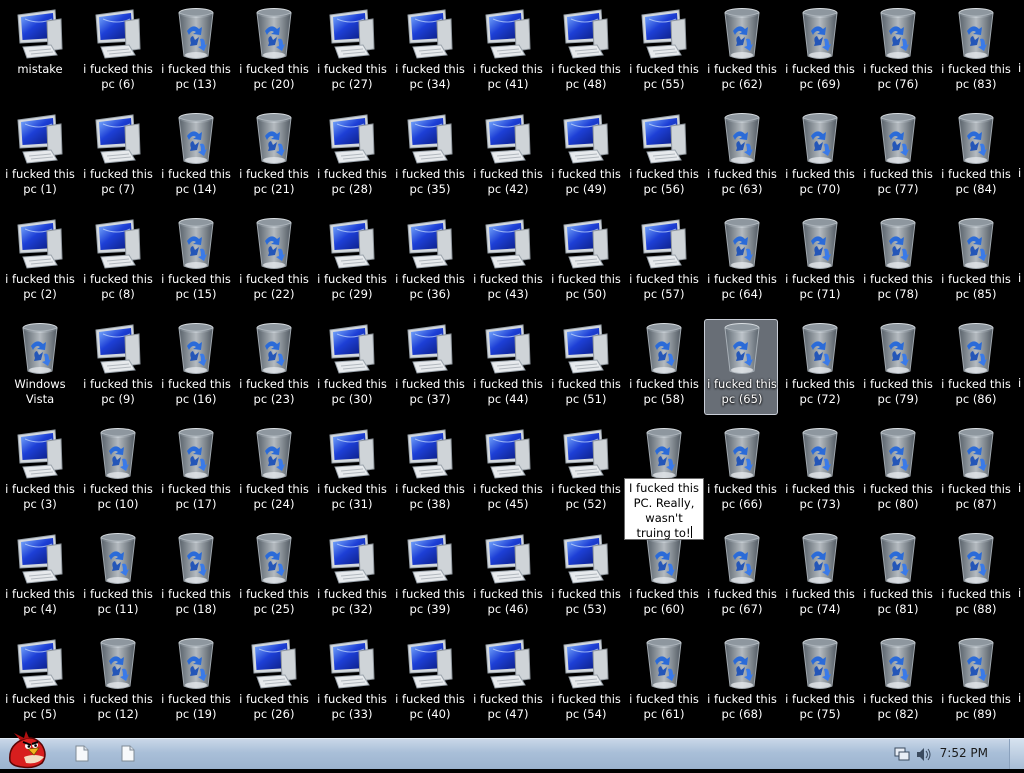 Image resolution: width=1024 pixels, height=773 pixels. Describe the element at coordinates (117, 157) in the screenshot. I see `desktop-icon: i fucked this pc (7)` at that location.